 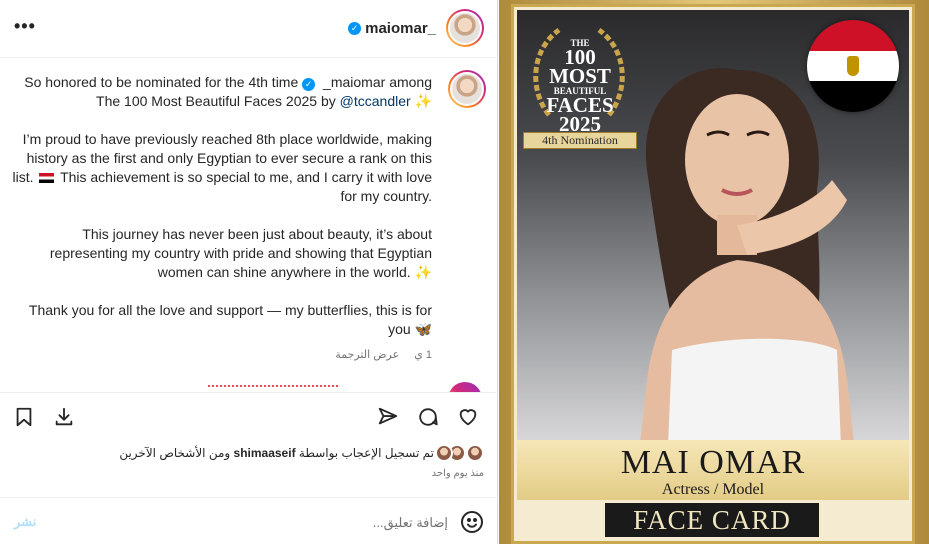 What do you see at coordinates (249, 29) in the screenshot?
I see `post-header: ••• ✓ maiomar_` at bounding box center [249, 29].